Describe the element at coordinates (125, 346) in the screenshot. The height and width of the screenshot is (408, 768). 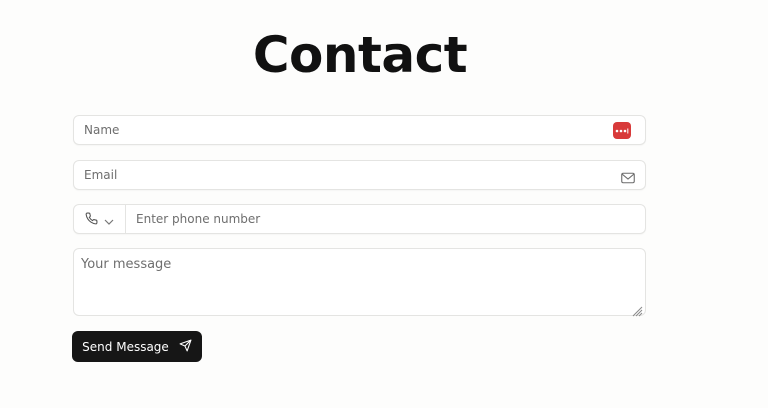
I see `send-button-label: Send Message` at that location.